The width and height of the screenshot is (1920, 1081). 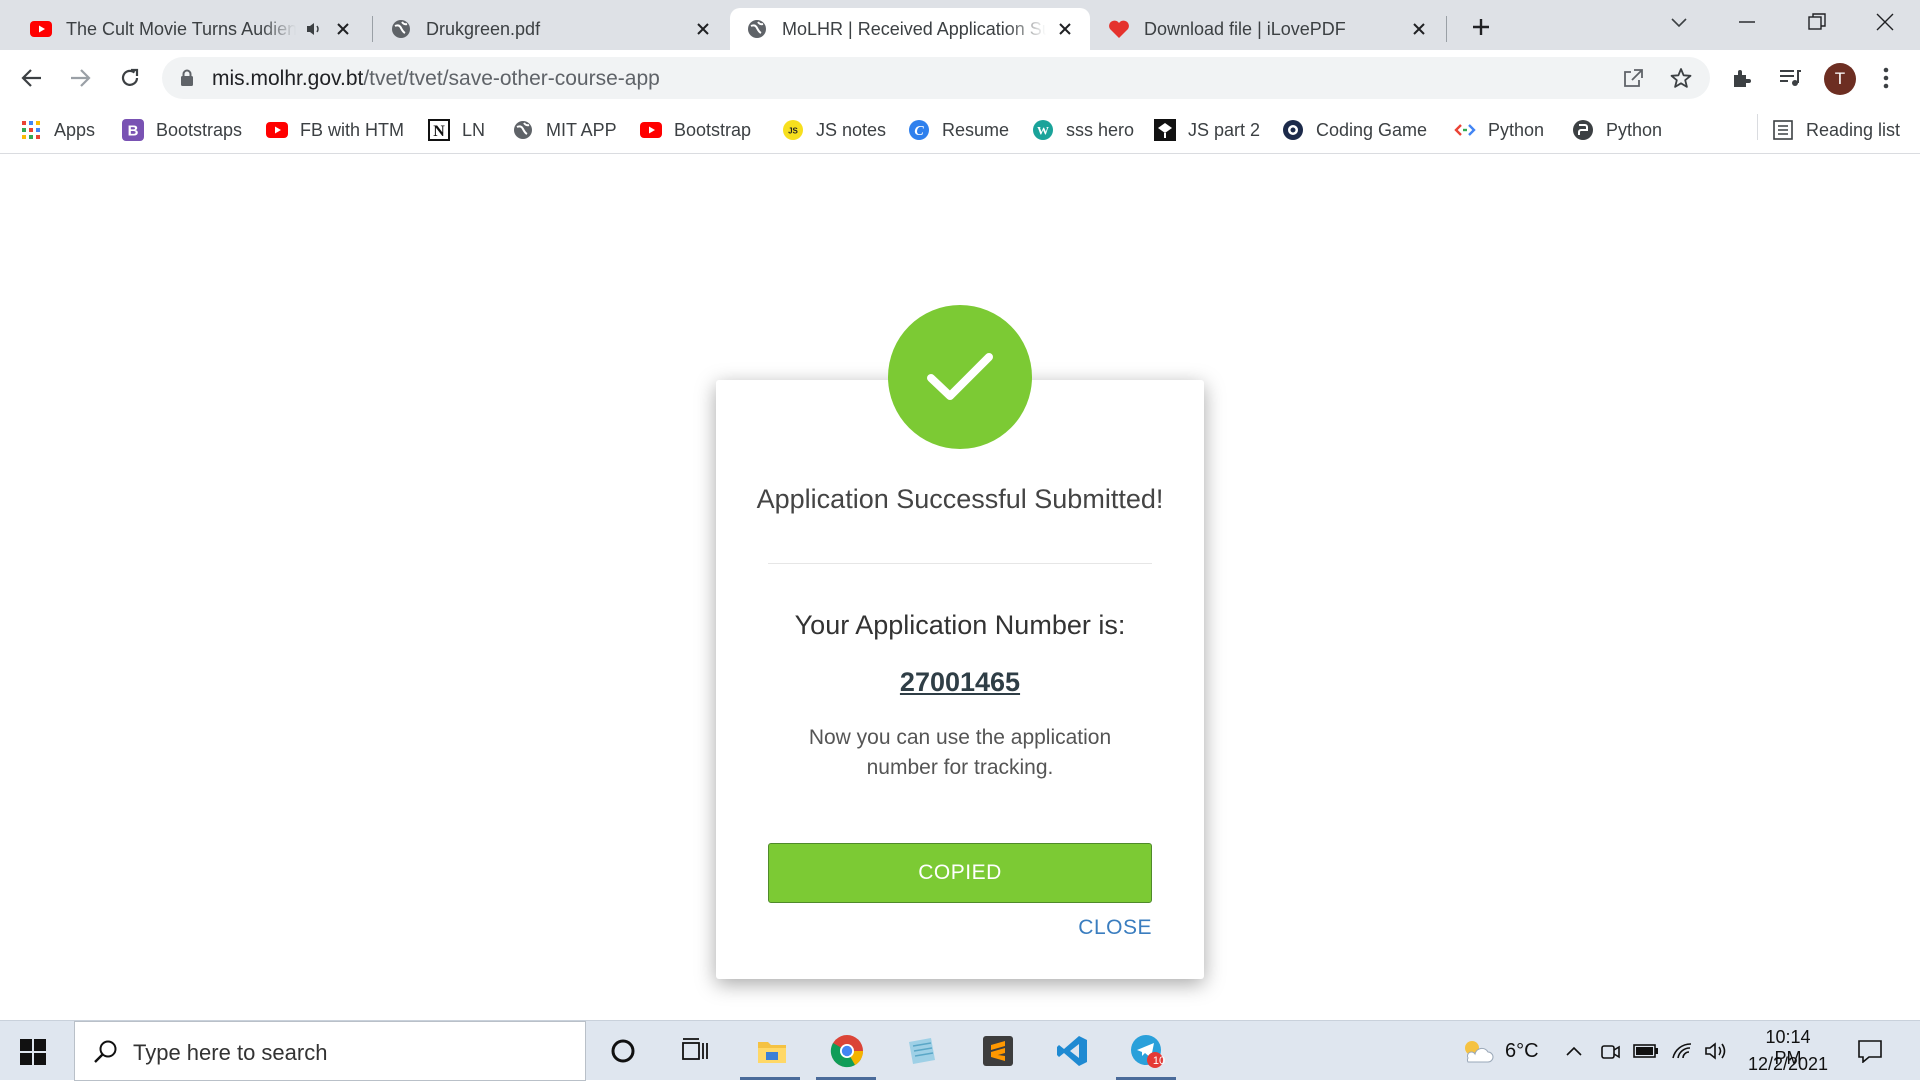 I want to click on reload-button, so click(x=130, y=78).